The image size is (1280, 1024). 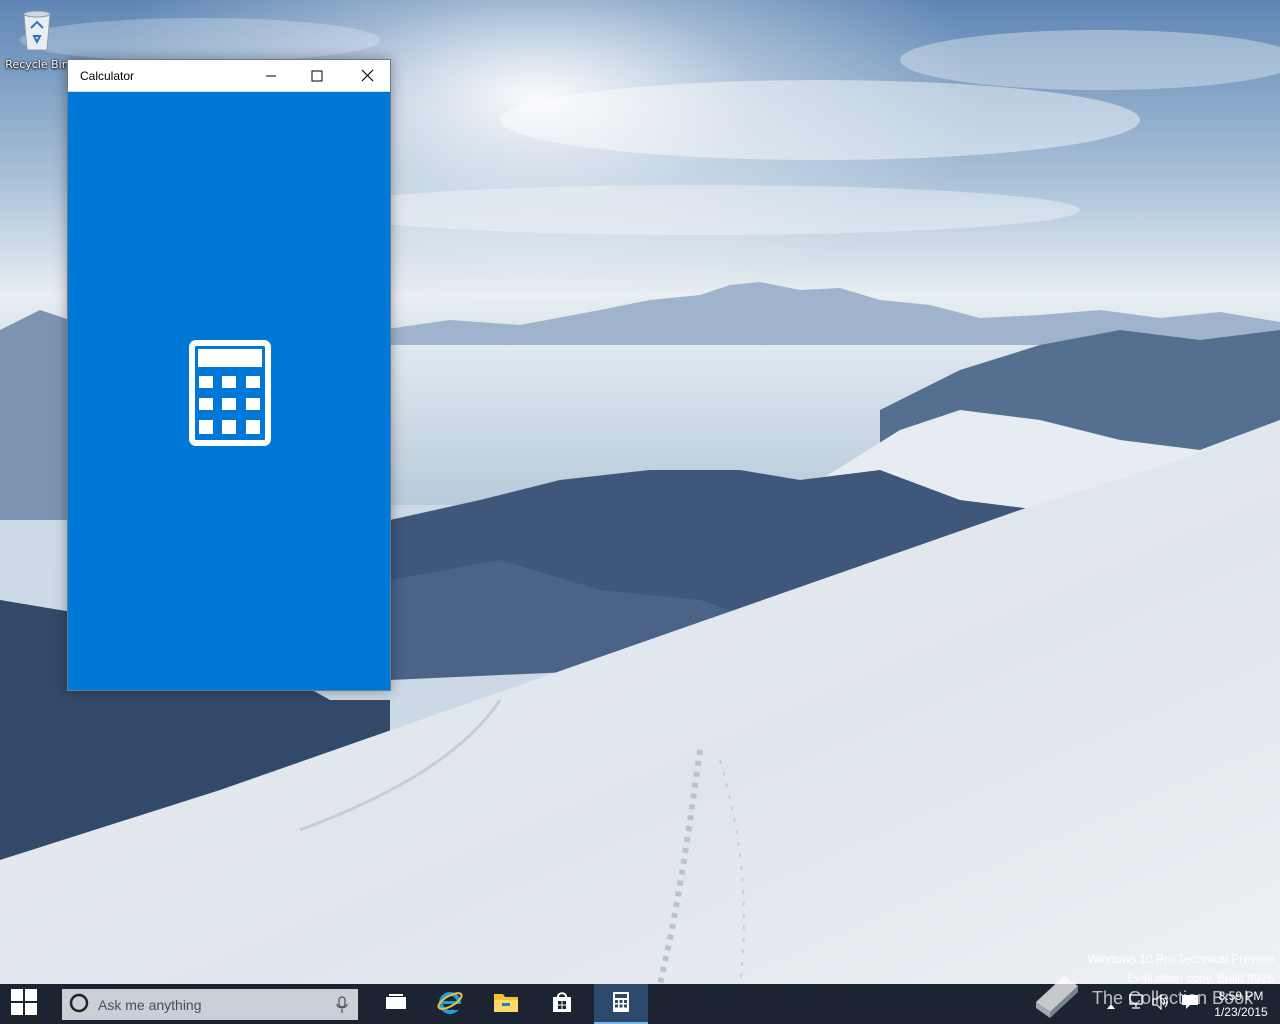 What do you see at coordinates (1056, 998) in the screenshot?
I see `book-logo-icon` at bounding box center [1056, 998].